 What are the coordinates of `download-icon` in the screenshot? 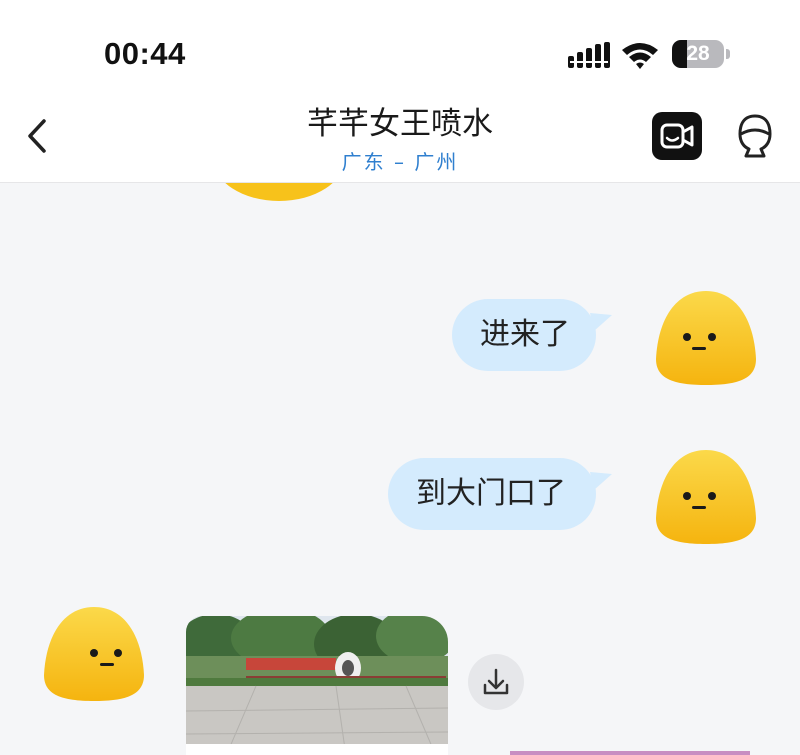 It's located at (496, 681).